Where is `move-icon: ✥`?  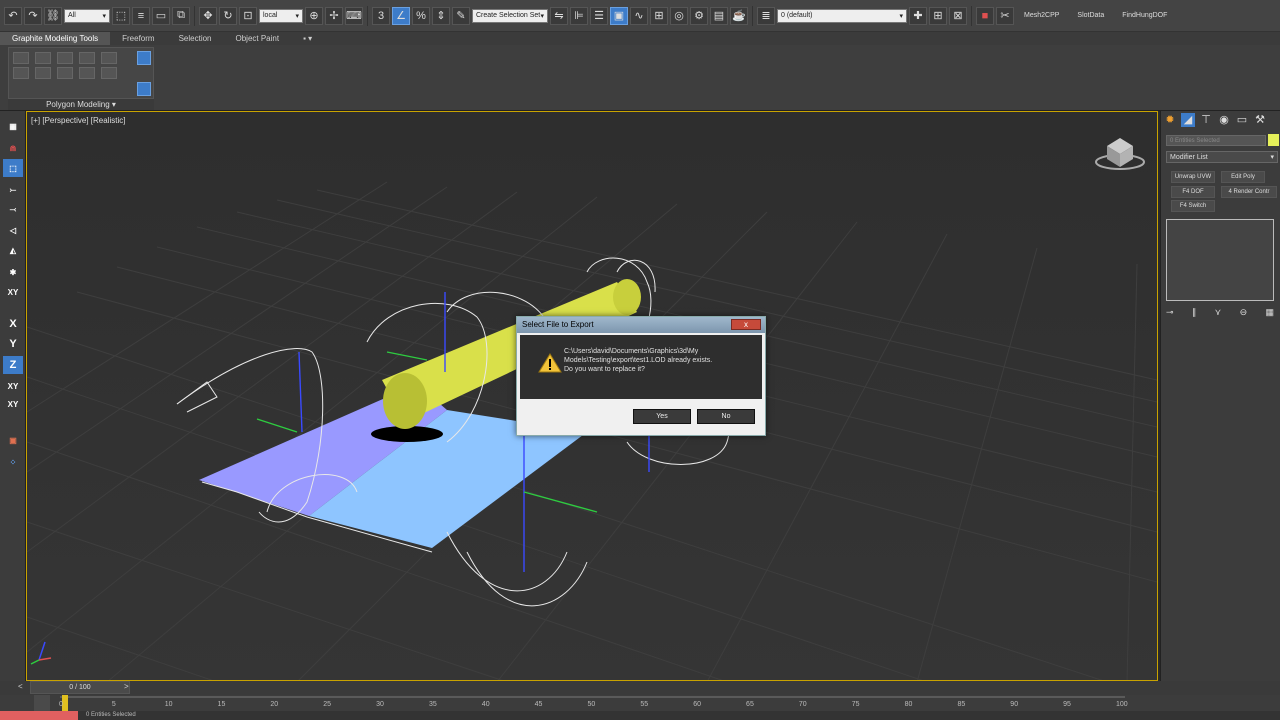
move-icon: ✥ is located at coordinates (208, 15).